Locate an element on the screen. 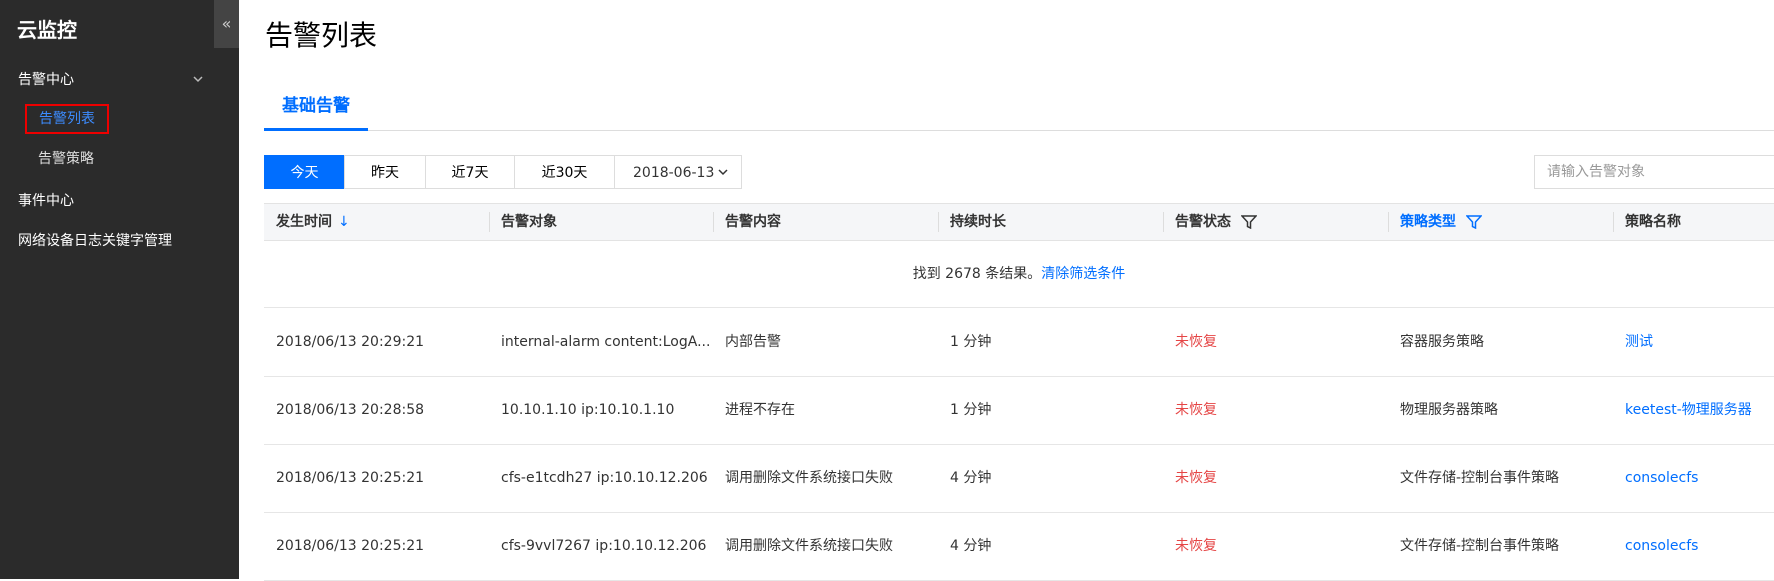 This screenshot has width=1774, height=581. sidebar-item-alarm-policy: 告警策略 is located at coordinates (66, 159).